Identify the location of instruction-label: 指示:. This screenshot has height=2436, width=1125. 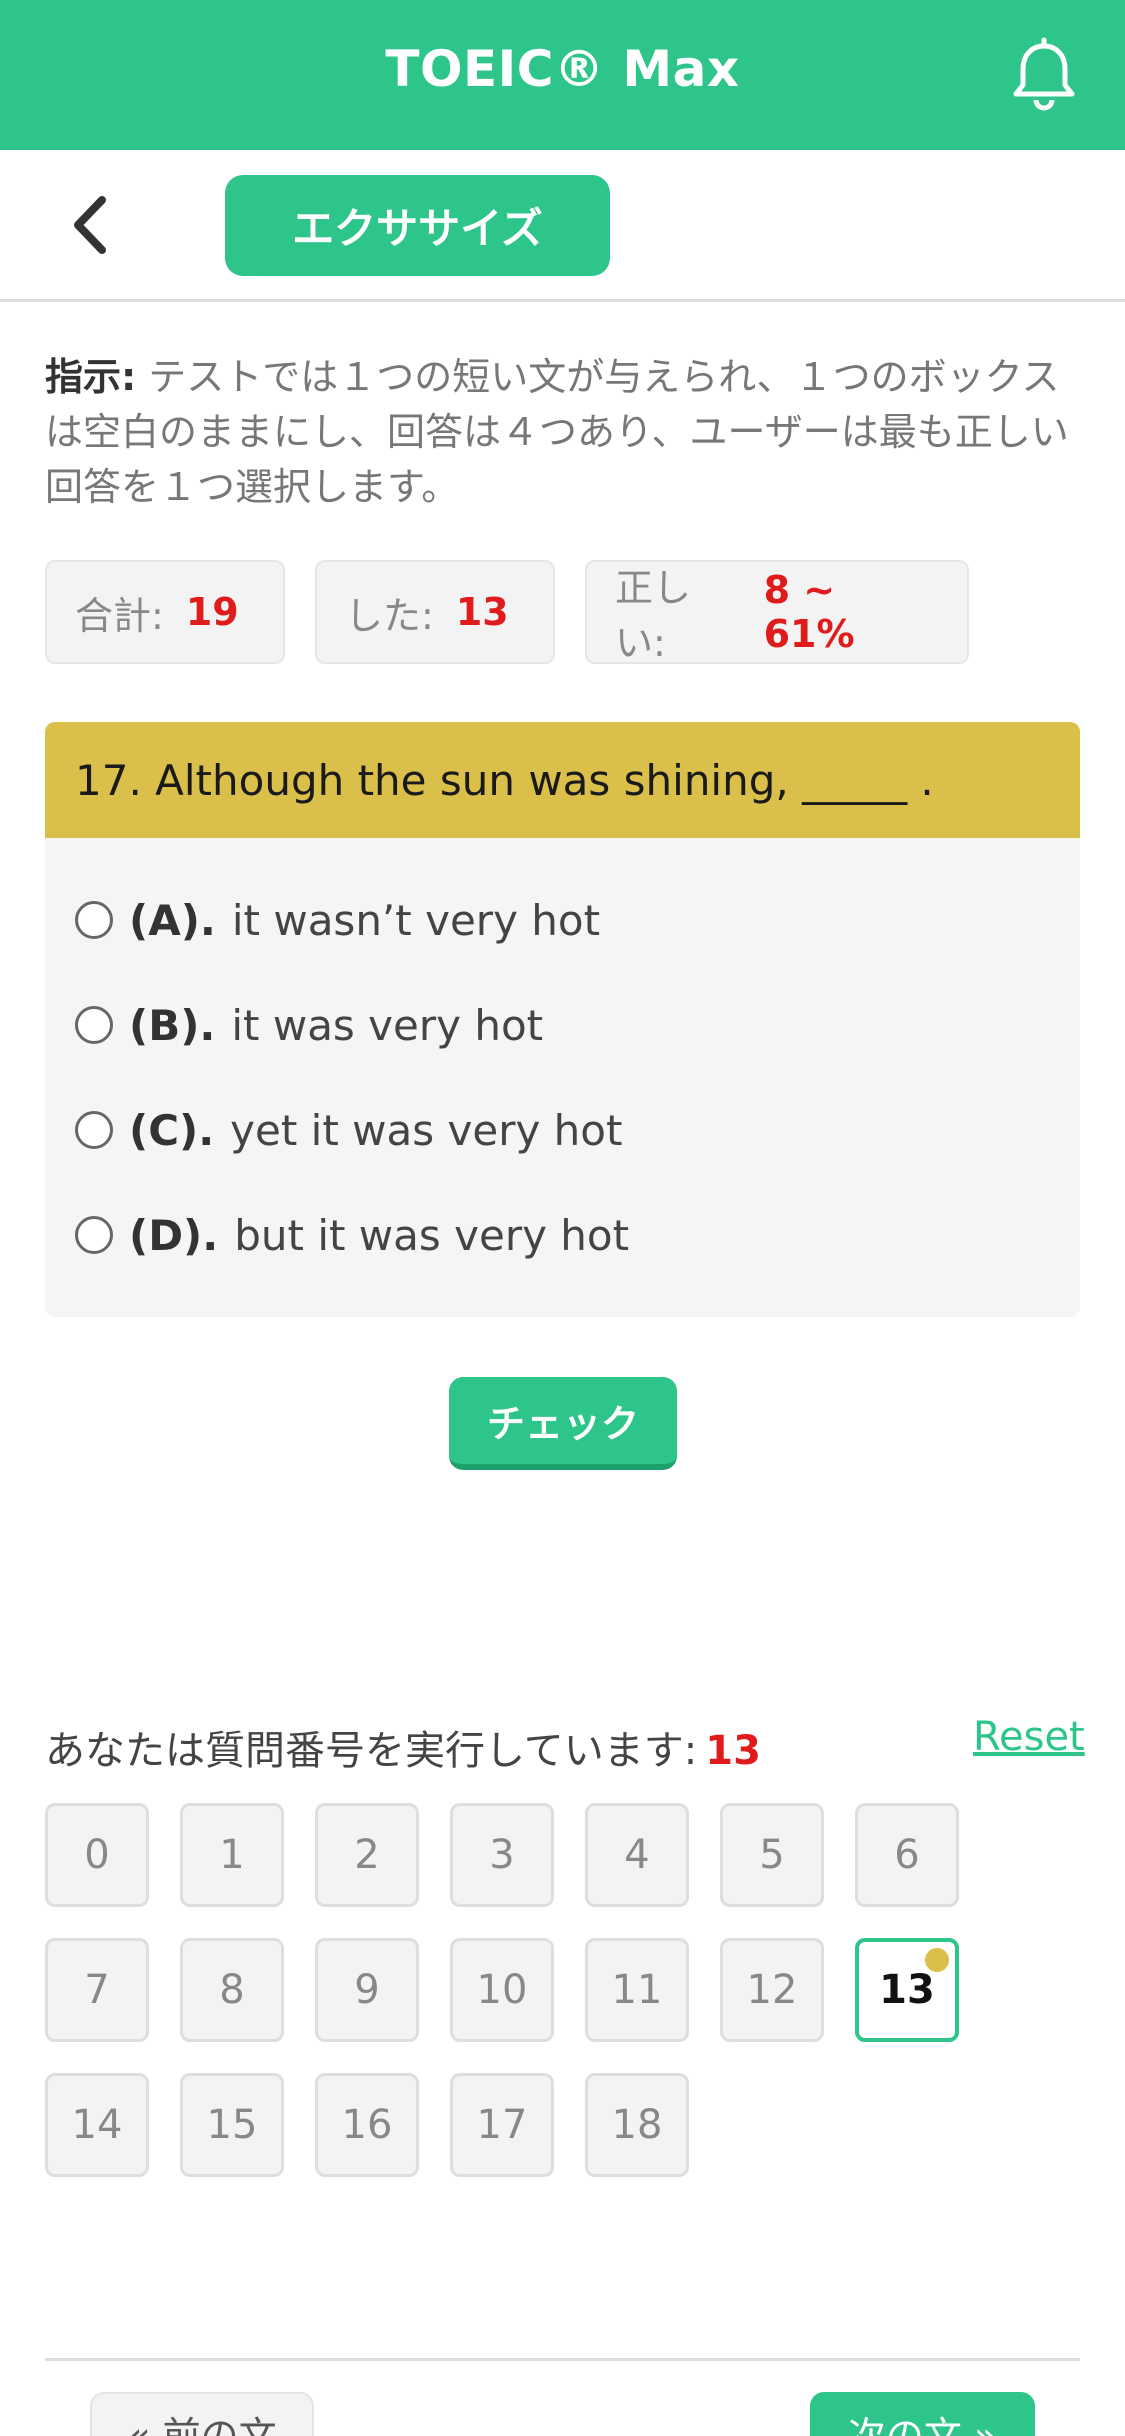
(91, 377).